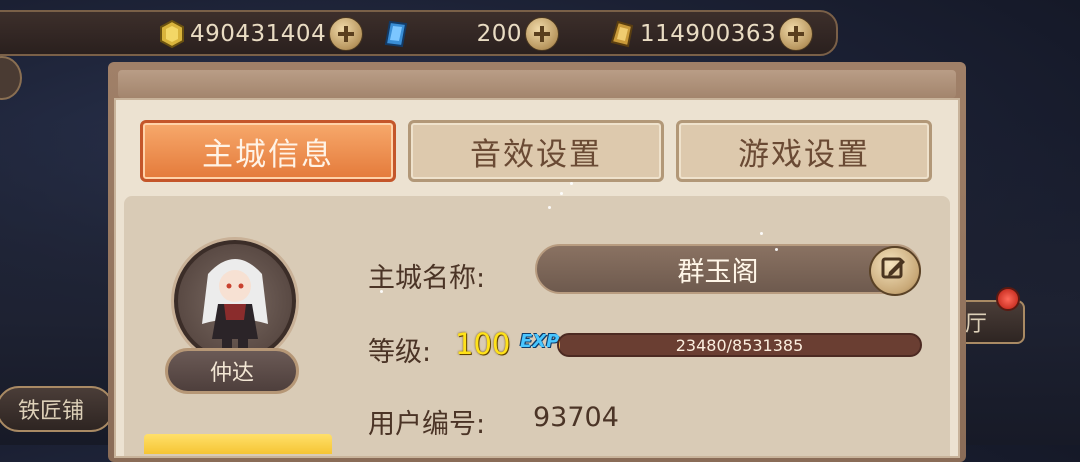  What do you see at coordinates (258, 34) in the screenshot?
I see `gold-amount: 490431404` at bounding box center [258, 34].